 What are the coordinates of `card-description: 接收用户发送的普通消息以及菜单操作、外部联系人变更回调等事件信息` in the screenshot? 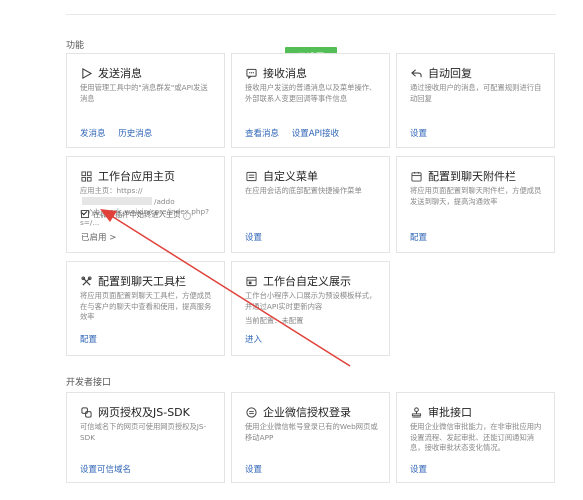 It's located at (311, 93).